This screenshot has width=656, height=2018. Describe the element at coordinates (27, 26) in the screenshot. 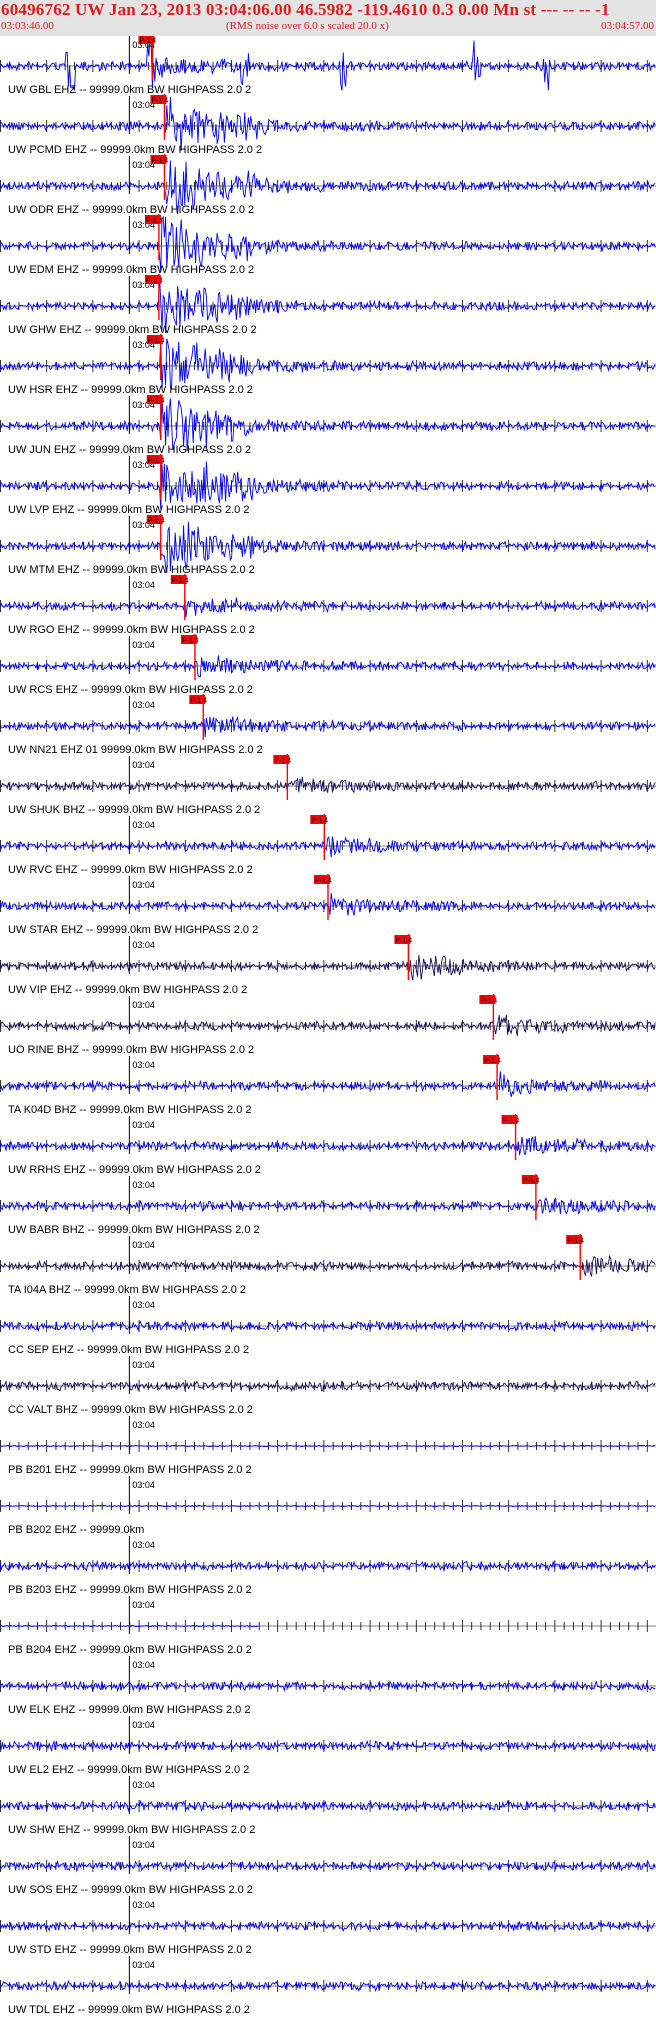

I see `start-time-label: 03:03:46.00` at that location.